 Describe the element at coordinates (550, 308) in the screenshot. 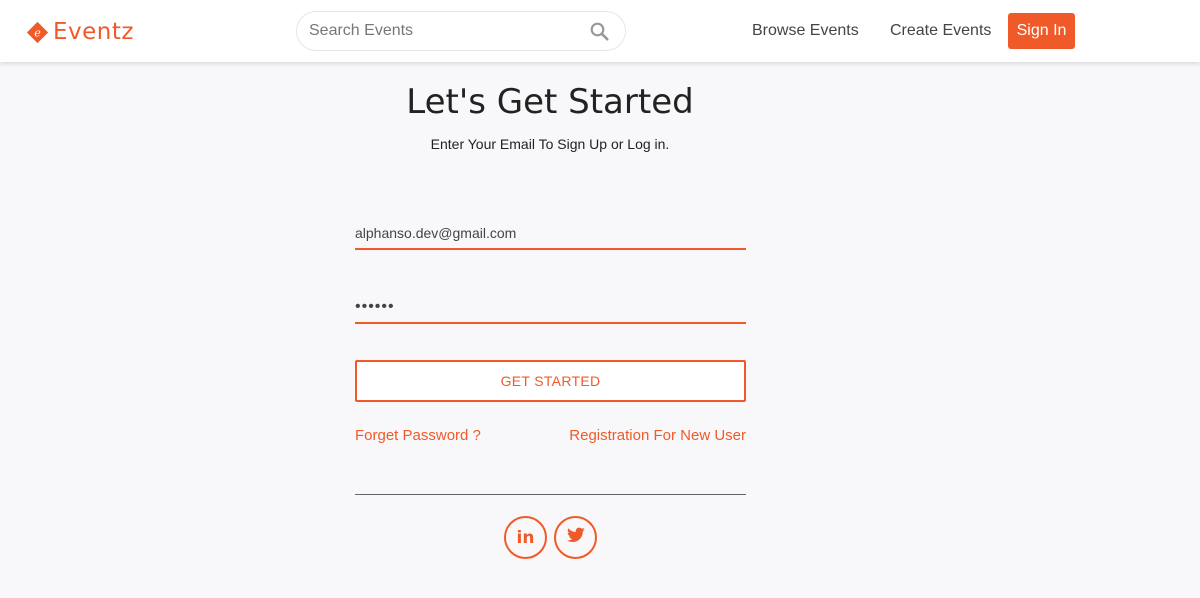

I see `password-field` at that location.